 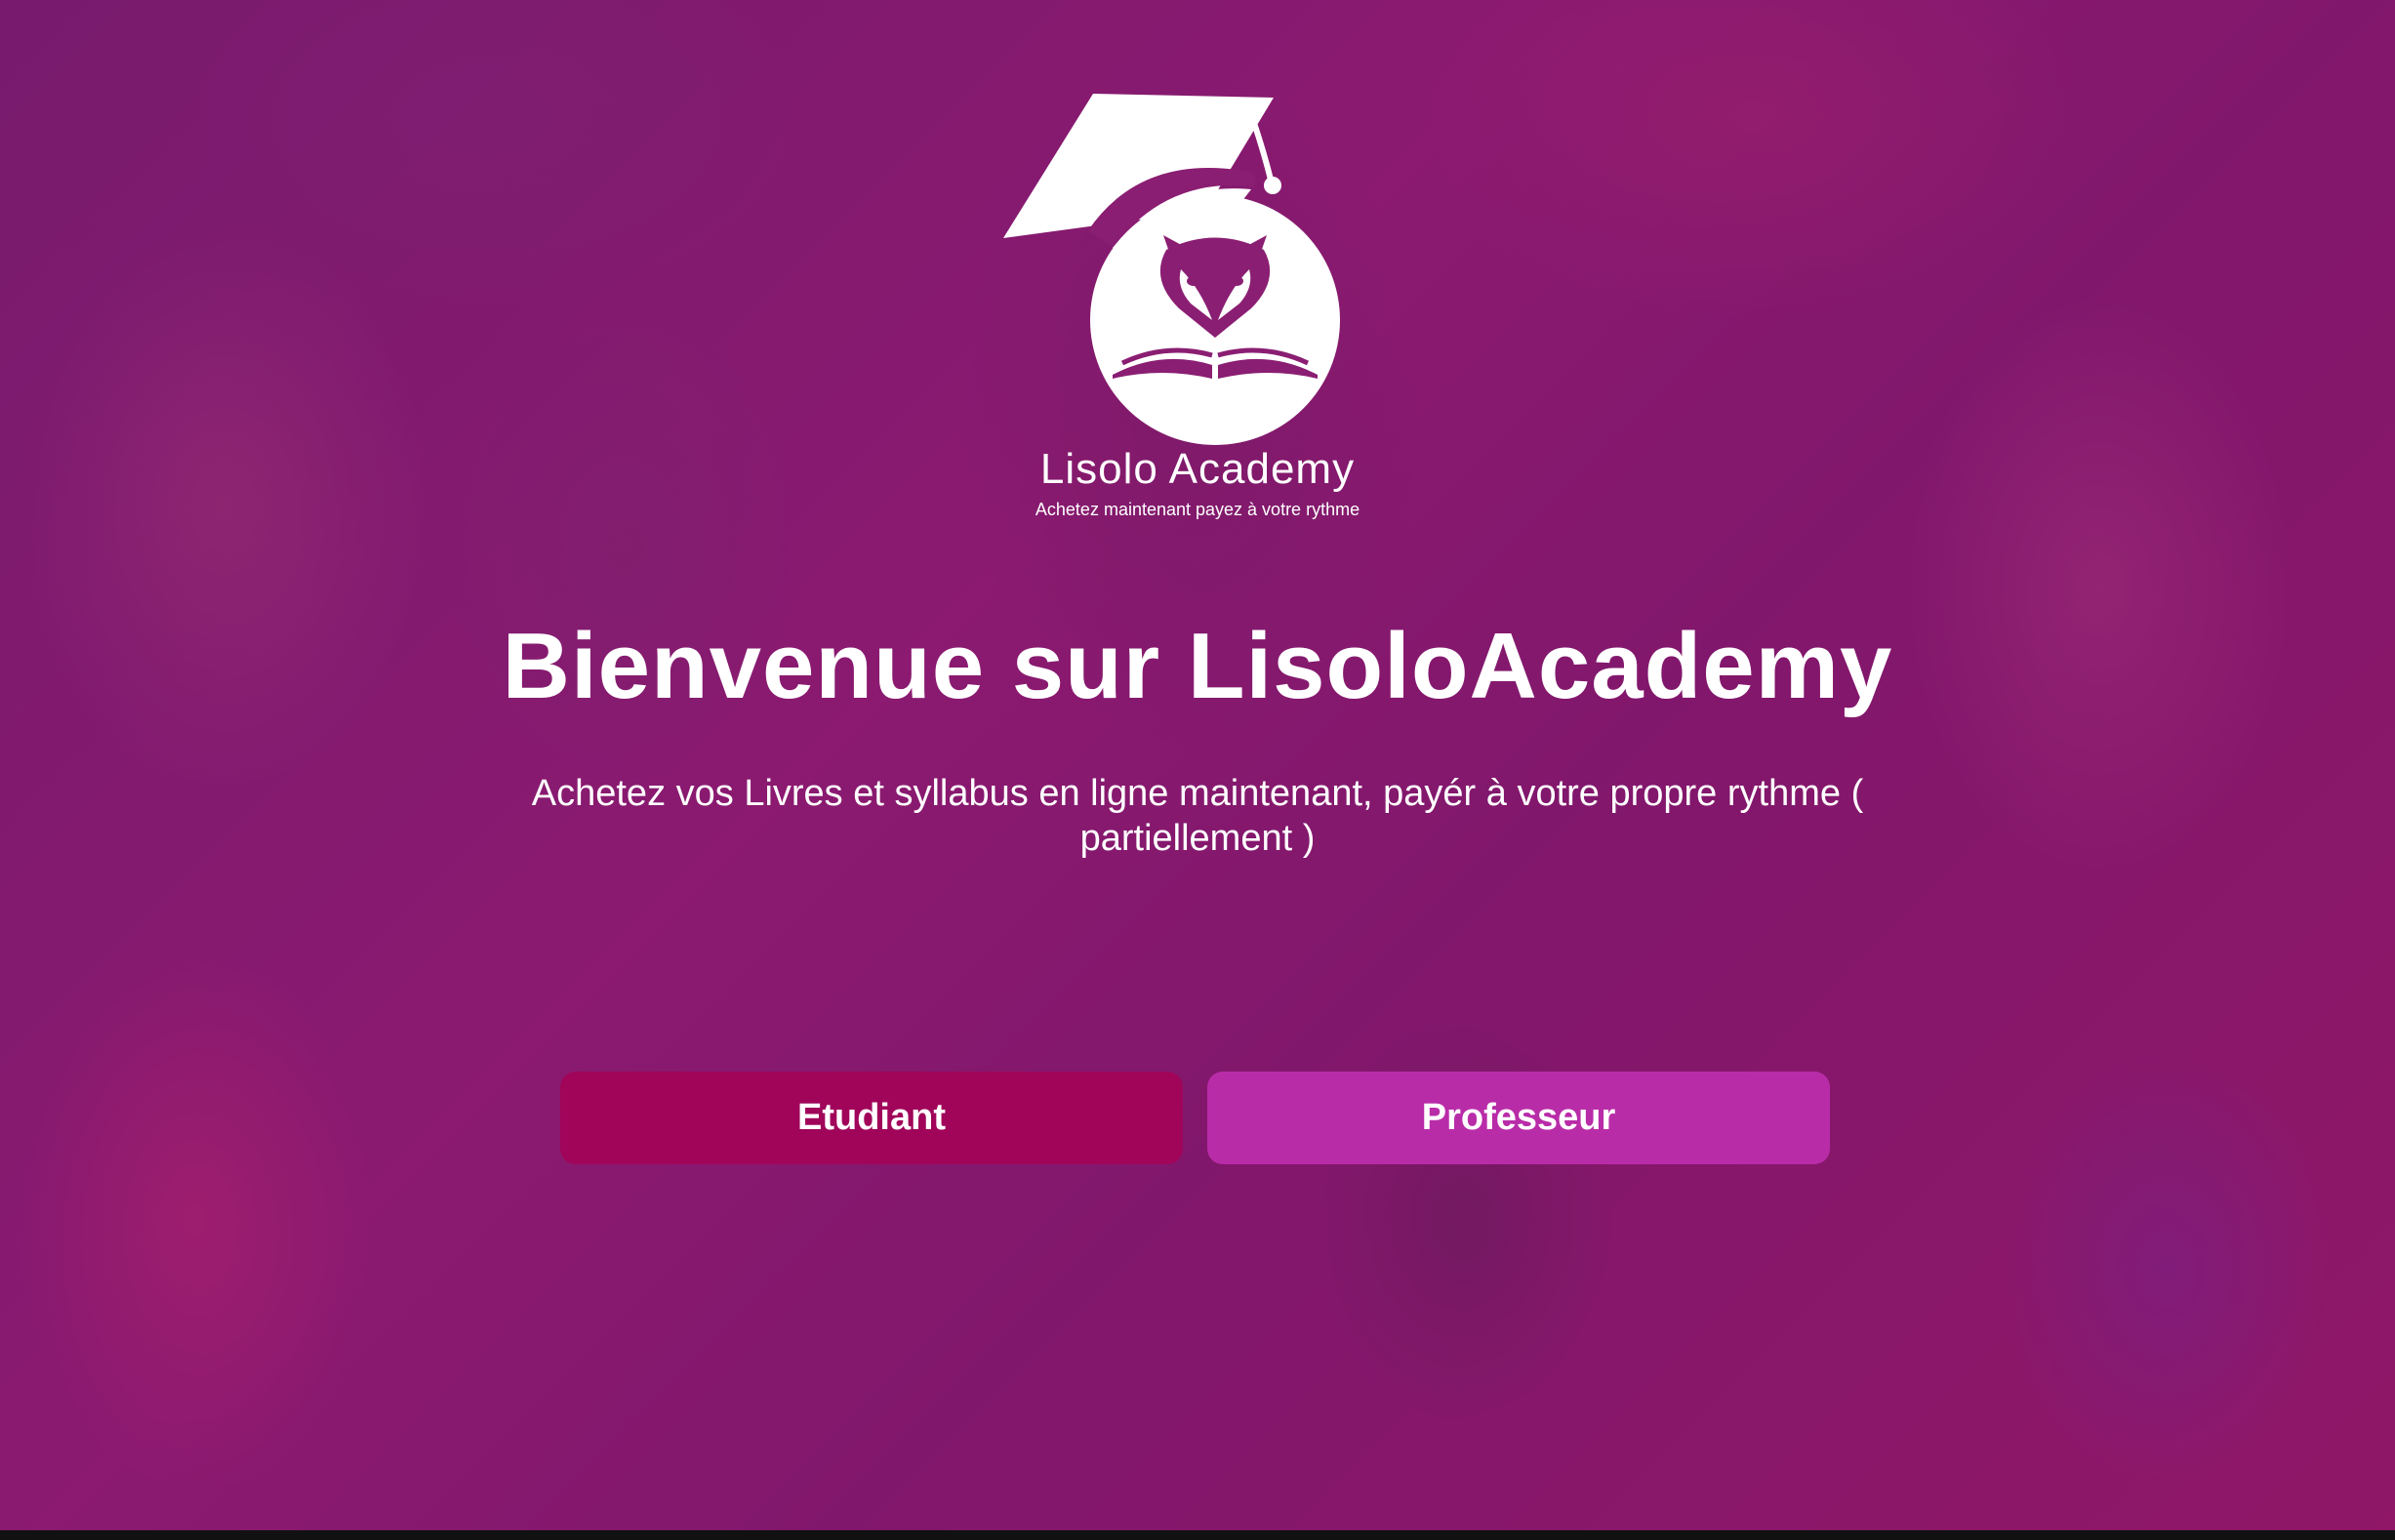 I want to click on brand-name: Lisolo Academy, so click(x=1197, y=469).